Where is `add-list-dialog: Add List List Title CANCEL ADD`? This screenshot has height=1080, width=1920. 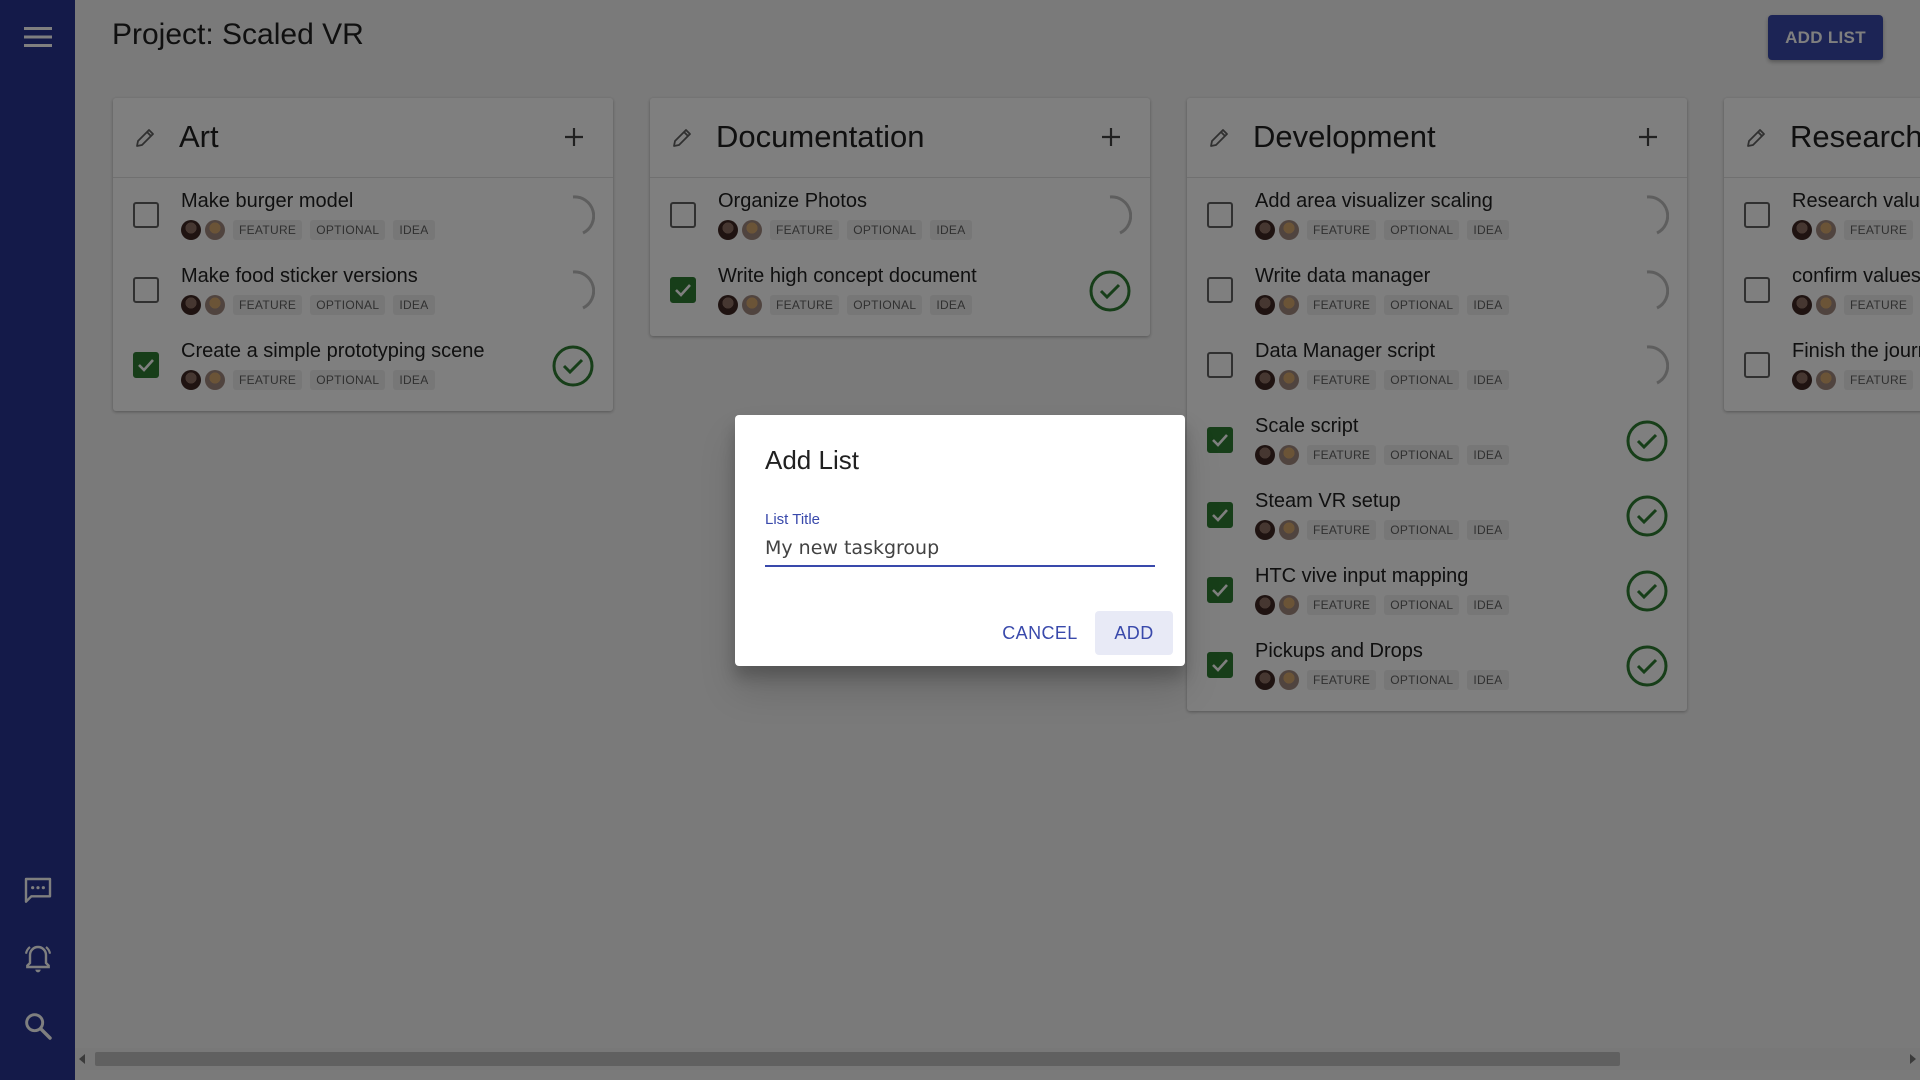
add-list-dialog: Add List List Title CANCEL ADD is located at coordinates (960, 540).